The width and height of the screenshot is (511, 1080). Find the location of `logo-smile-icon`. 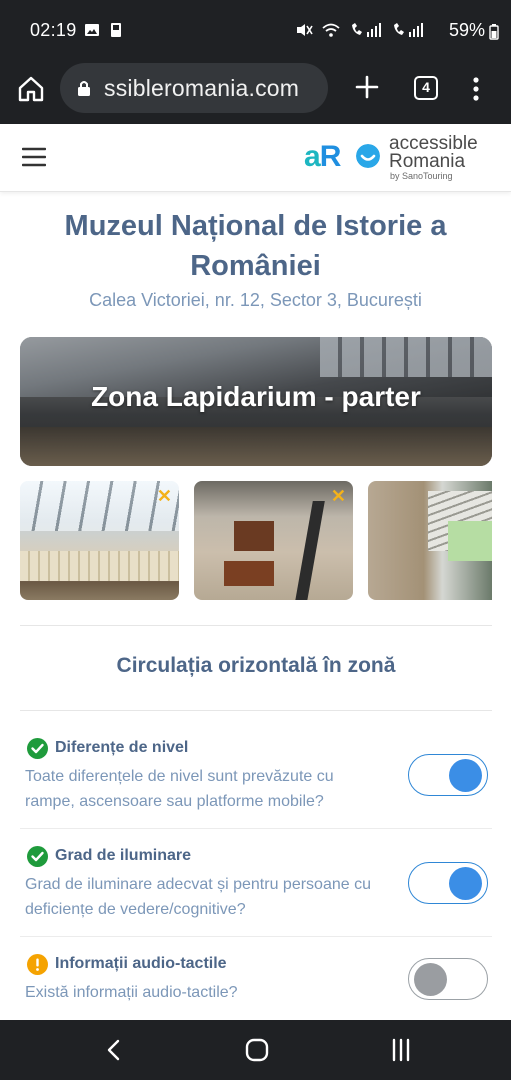

logo-smile-icon is located at coordinates (368, 156).